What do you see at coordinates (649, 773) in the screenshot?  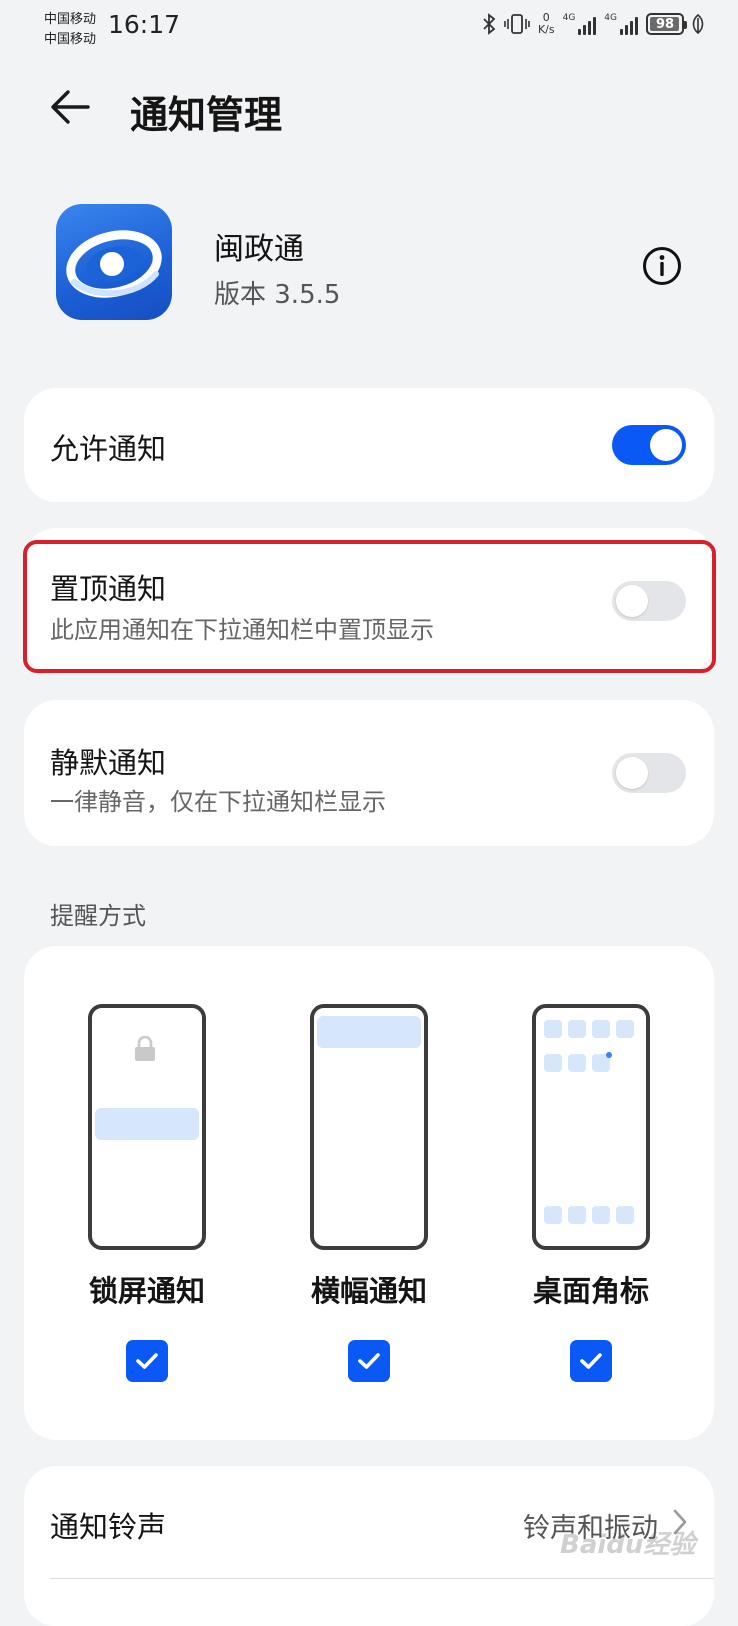 I see `silent-notifications-toggle` at bounding box center [649, 773].